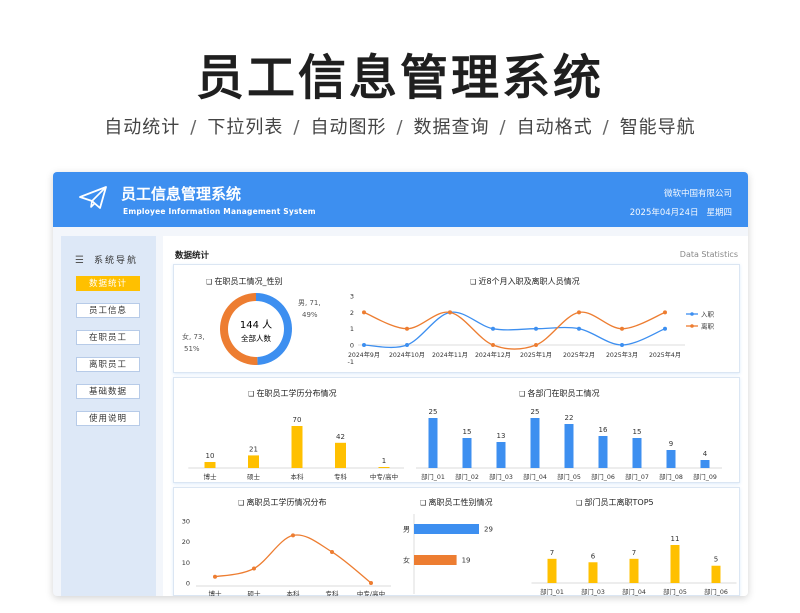 This screenshot has width=800, height=613. I want to click on feature-list: 自动统计 / 下拉列表 / 自动图形 / 数据查询 / 自动格式 / 智能导航, so click(400, 126).